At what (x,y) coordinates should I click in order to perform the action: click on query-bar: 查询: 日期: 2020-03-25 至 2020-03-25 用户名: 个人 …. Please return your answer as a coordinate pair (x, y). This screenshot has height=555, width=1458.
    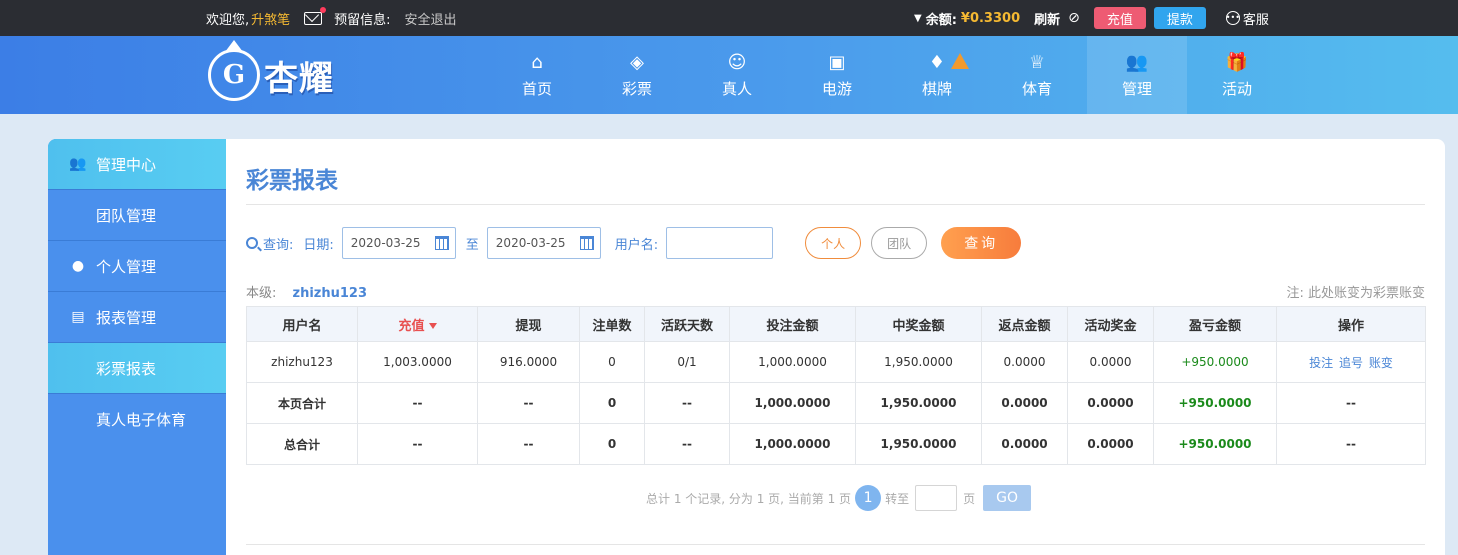
    Looking at the image, I should click on (634, 243).